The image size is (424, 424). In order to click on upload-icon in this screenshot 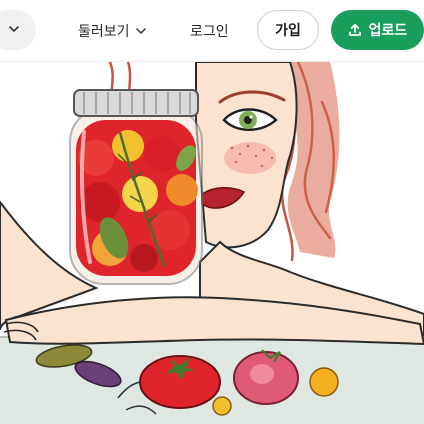, I will do `click(354, 29)`.